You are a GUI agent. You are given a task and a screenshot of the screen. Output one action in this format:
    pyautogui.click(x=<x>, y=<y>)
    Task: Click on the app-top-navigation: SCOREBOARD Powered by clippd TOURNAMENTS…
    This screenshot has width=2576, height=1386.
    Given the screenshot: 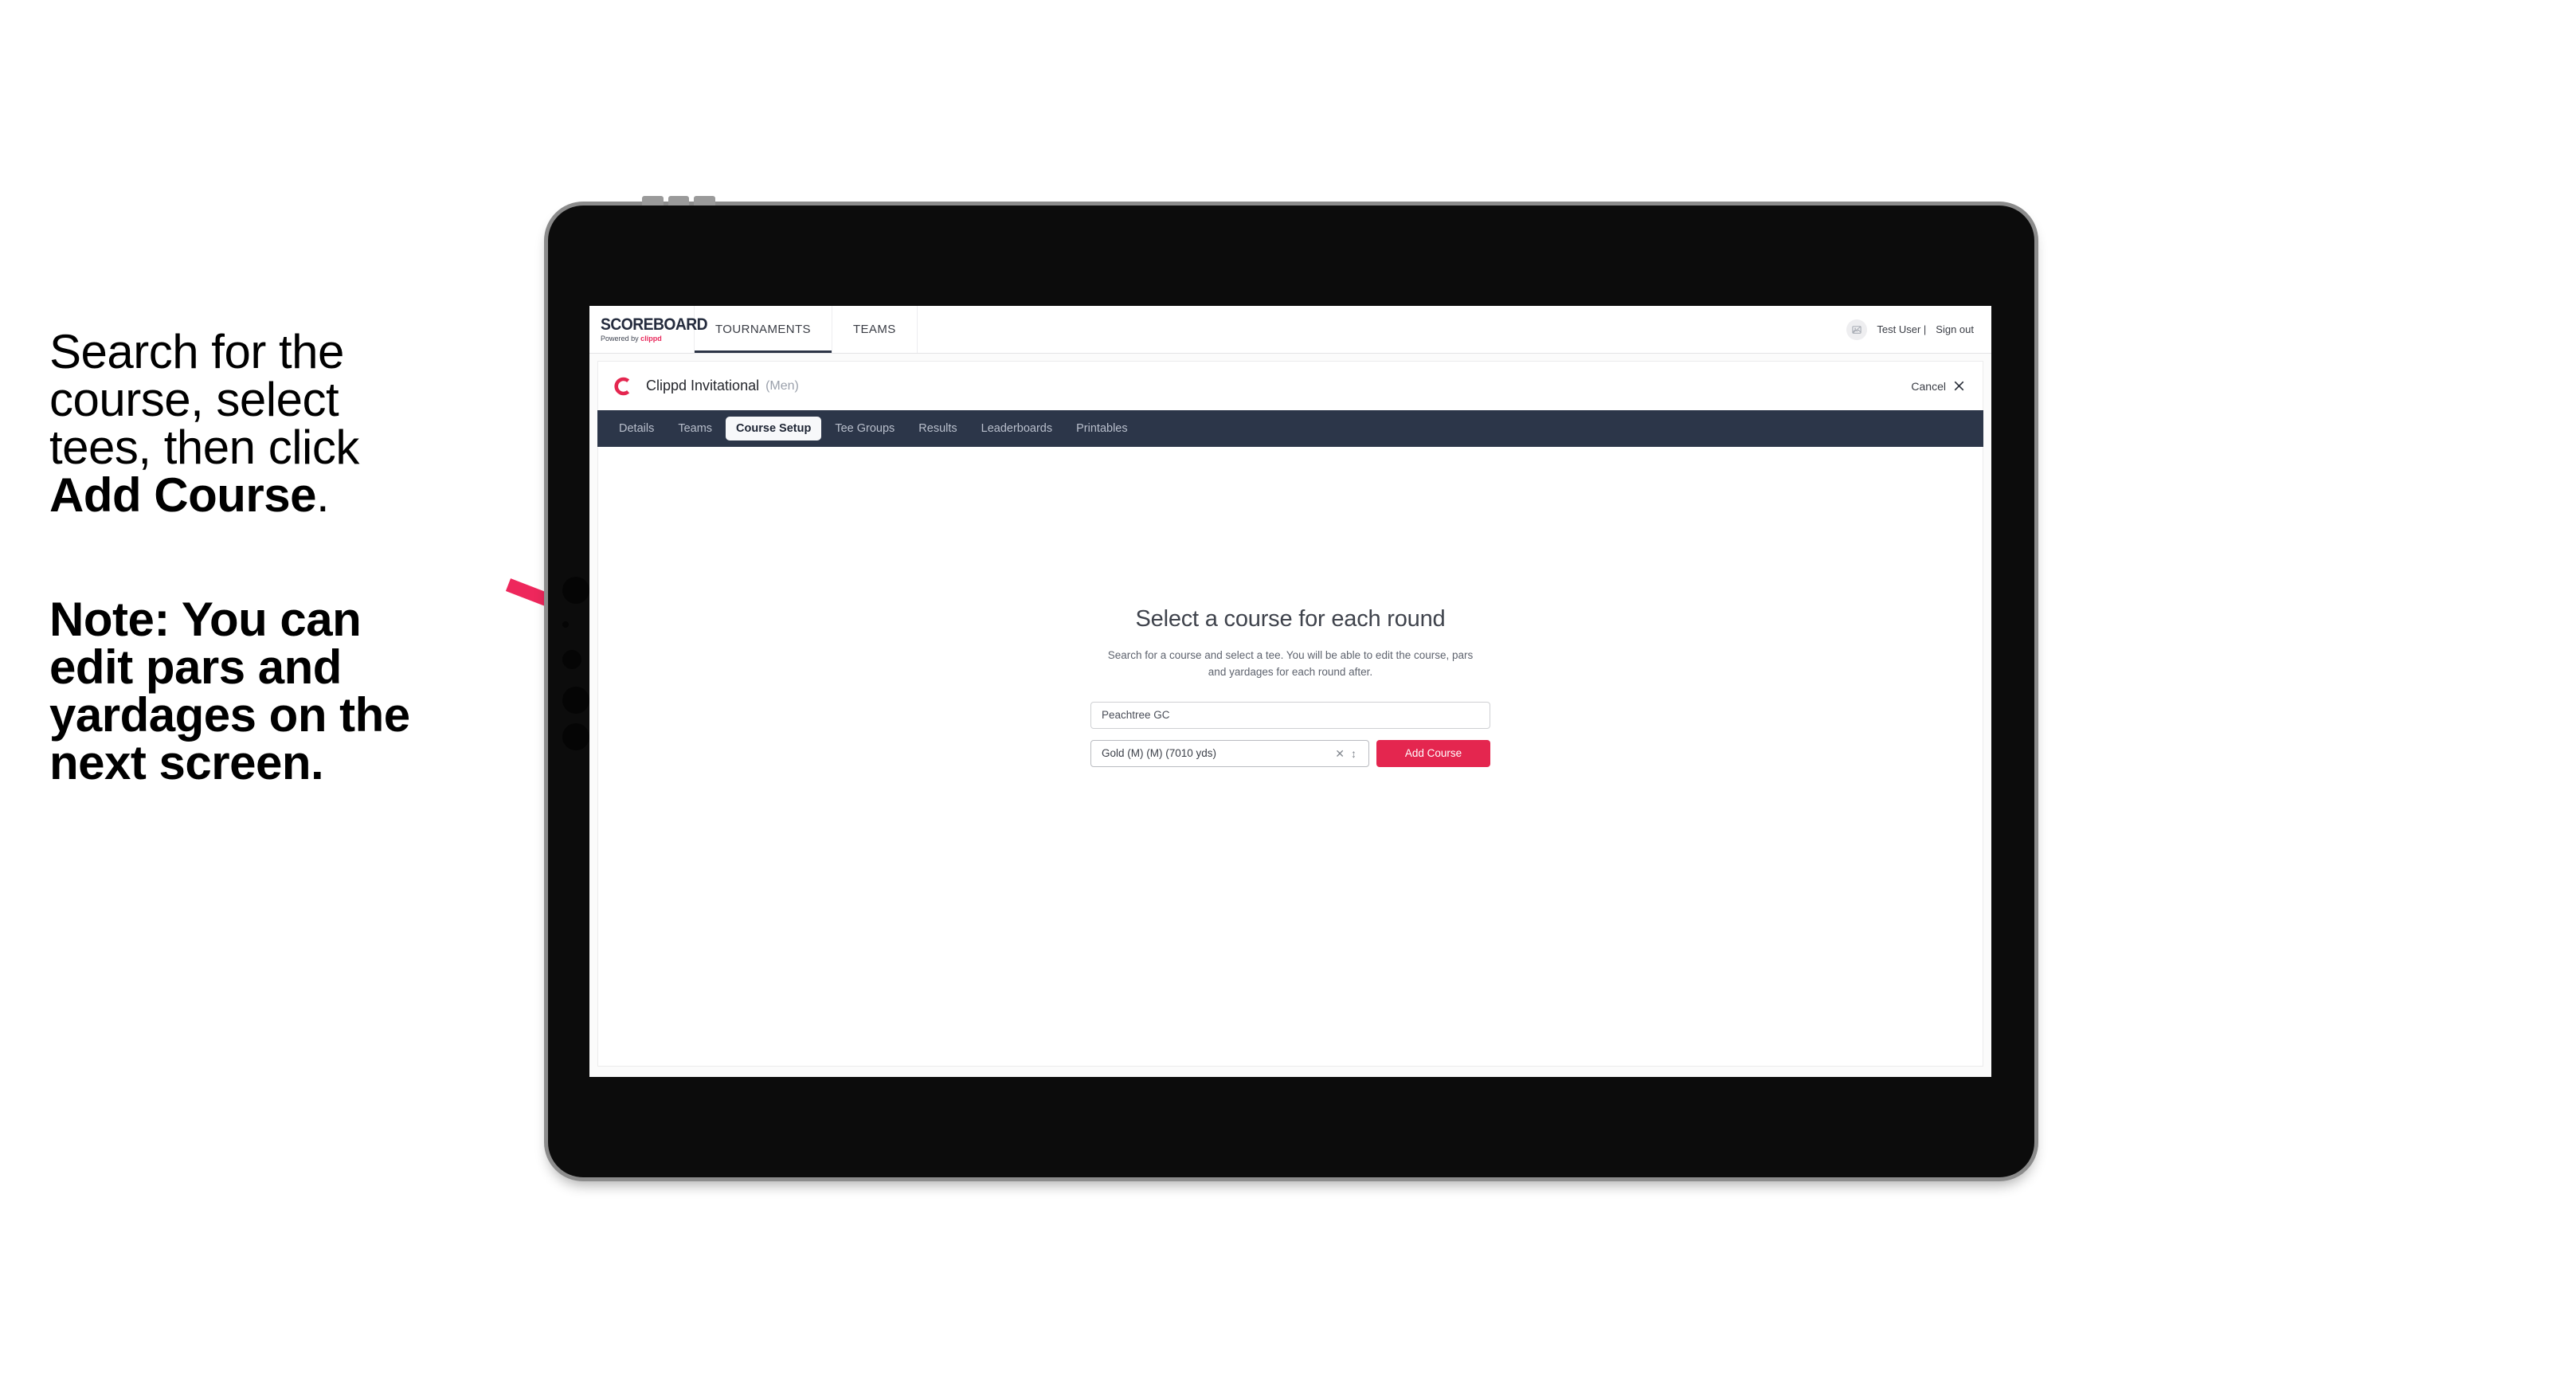 What is the action you would take?
    pyautogui.click(x=1290, y=330)
    